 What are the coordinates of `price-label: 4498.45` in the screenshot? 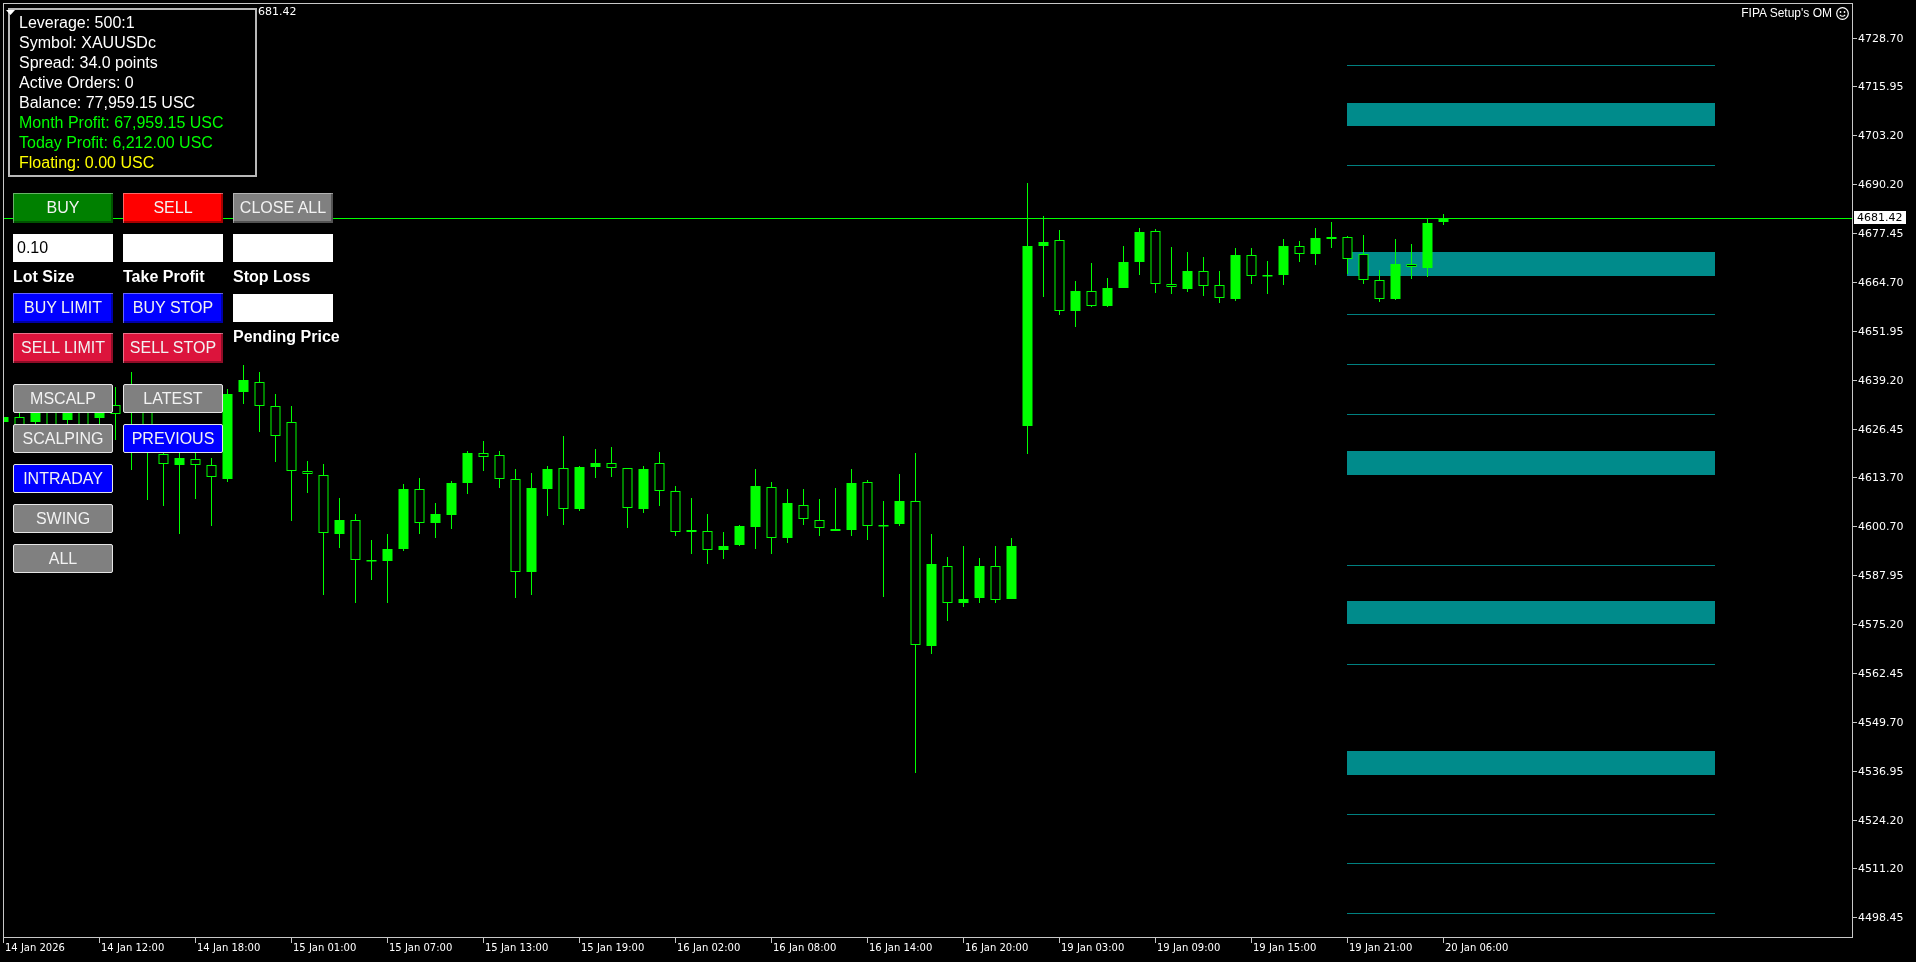 It's located at (1881, 918).